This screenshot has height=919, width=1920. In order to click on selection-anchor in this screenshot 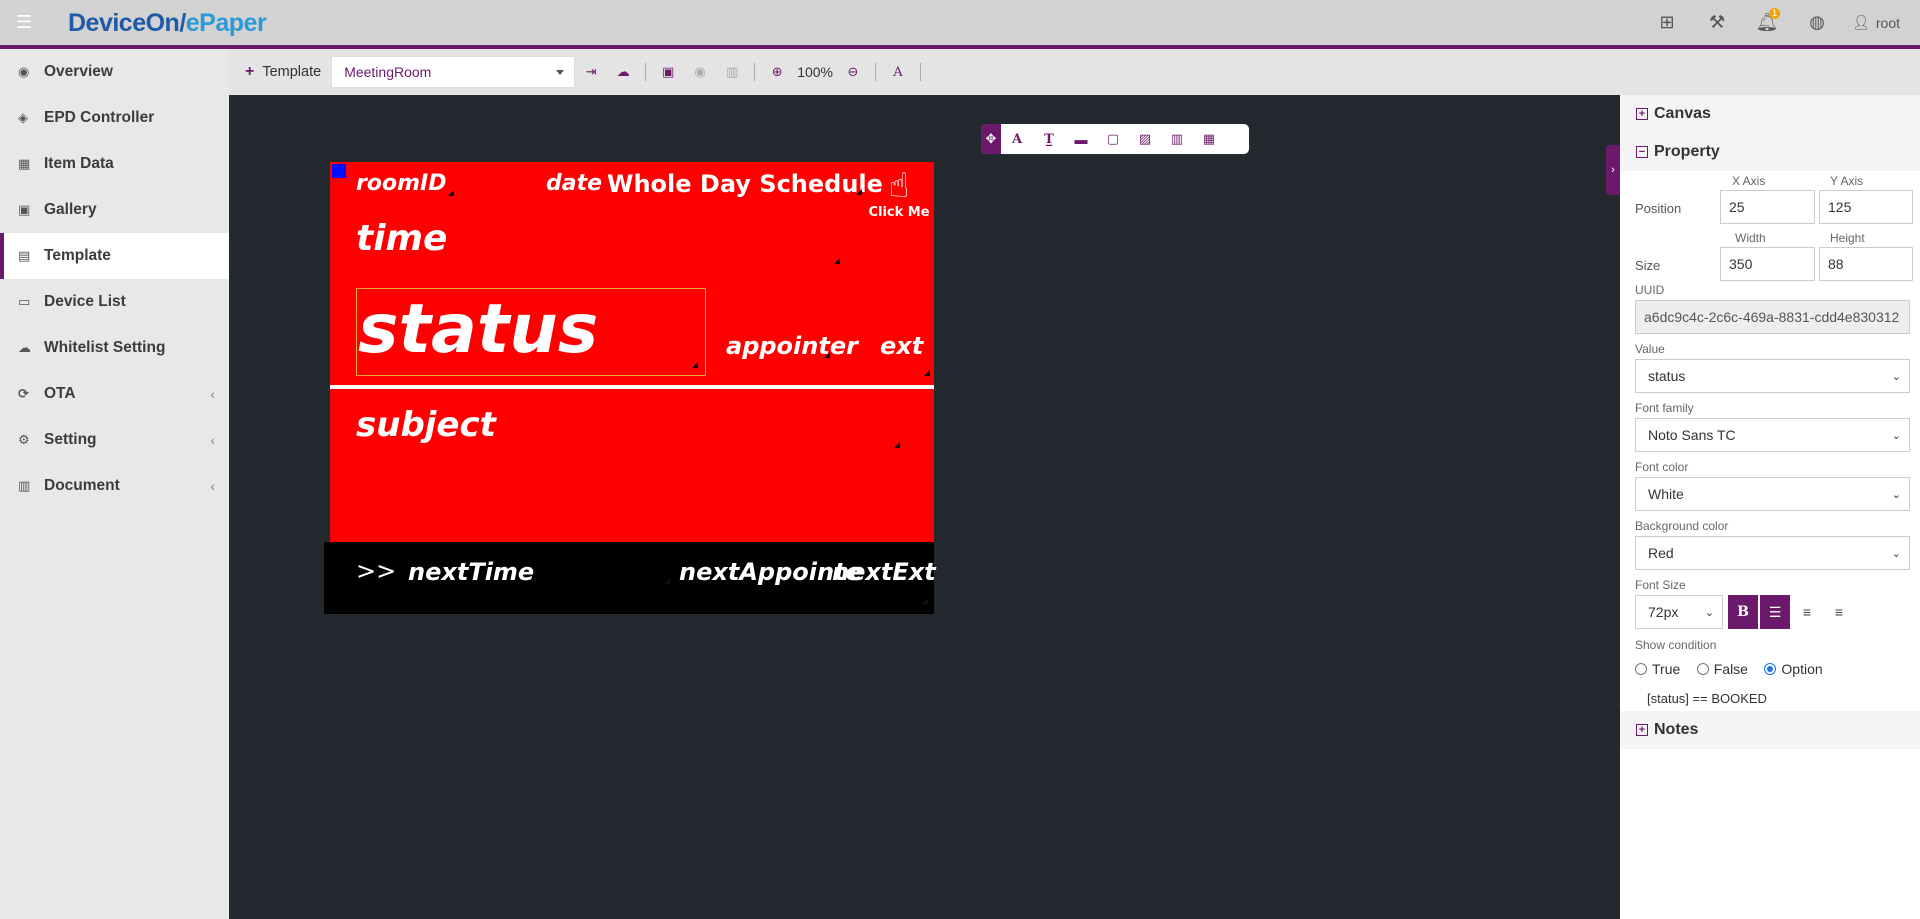, I will do `click(339, 171)`.